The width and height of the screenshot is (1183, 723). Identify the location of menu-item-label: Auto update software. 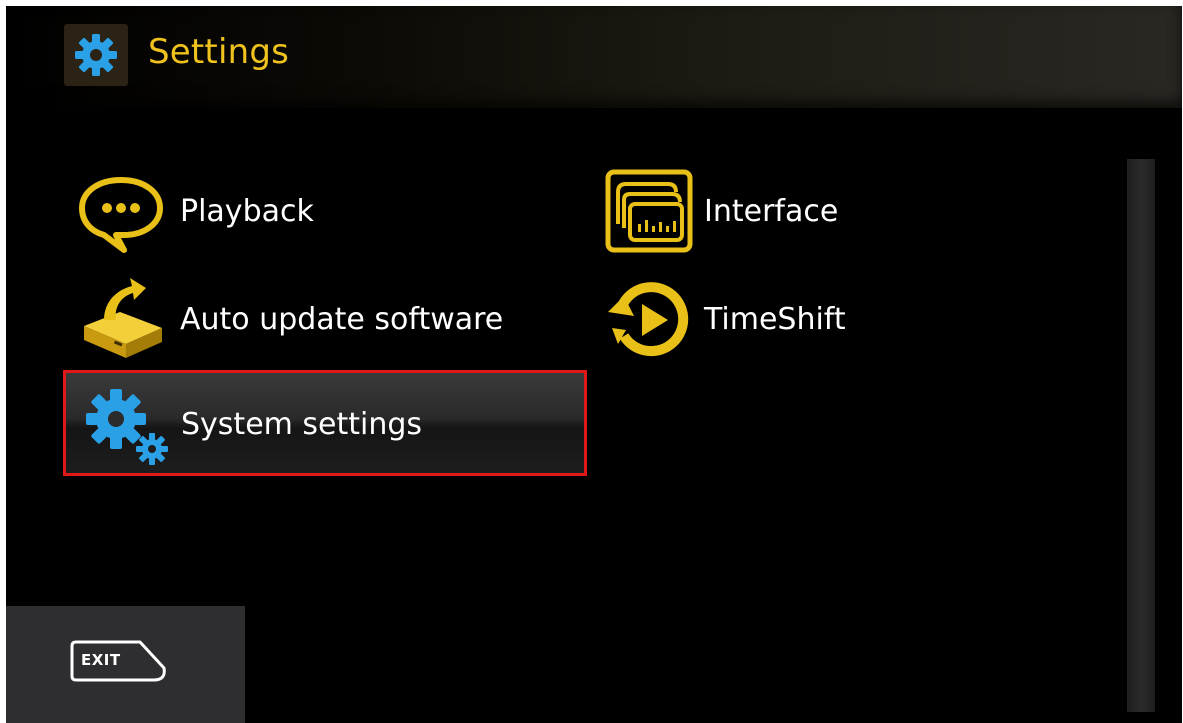
(342, 319).